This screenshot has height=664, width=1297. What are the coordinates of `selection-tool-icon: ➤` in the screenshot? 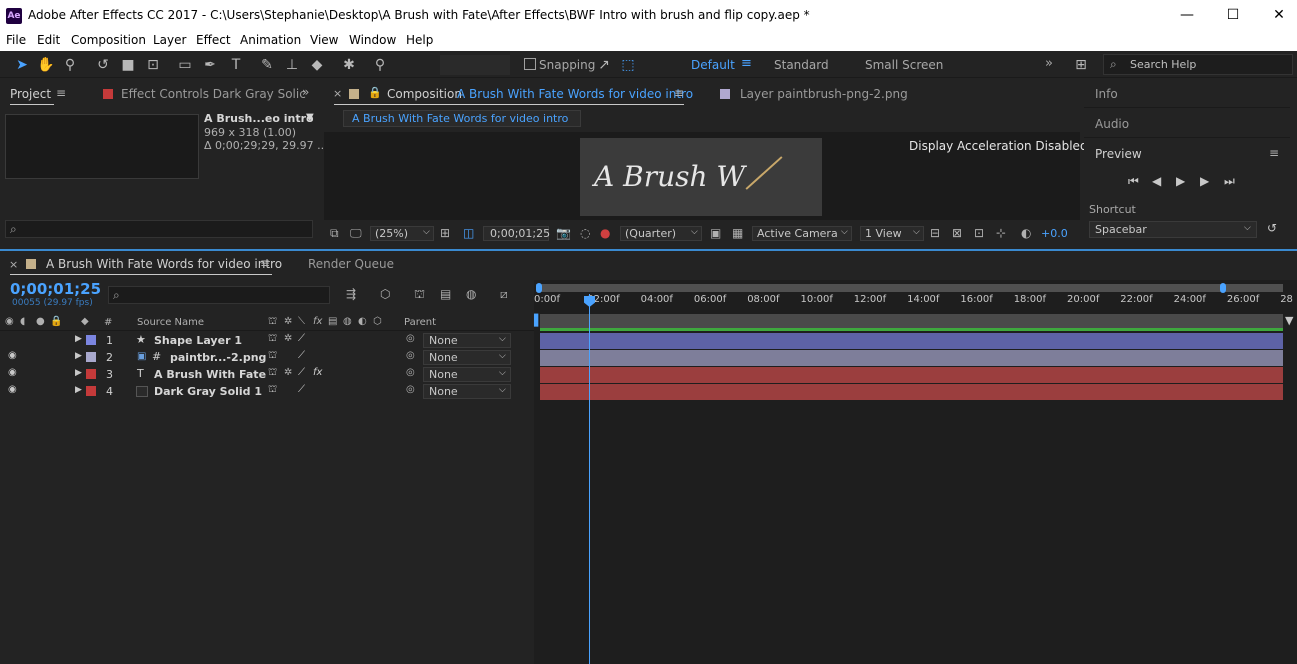 It's located at (22, 65).